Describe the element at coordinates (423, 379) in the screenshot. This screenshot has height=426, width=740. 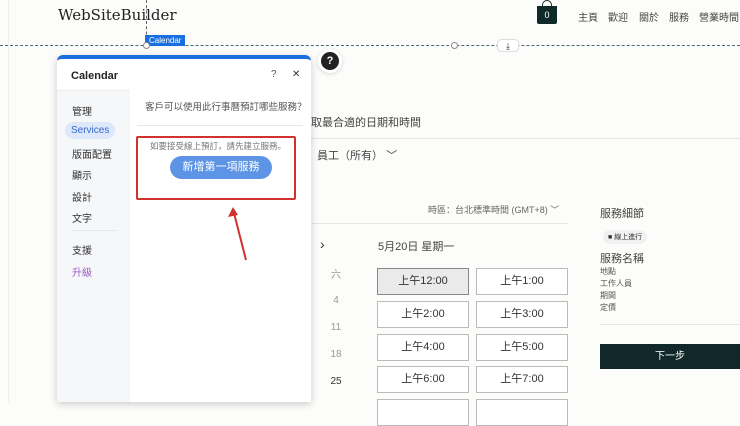
I see `time-slot: 上午6:00` at that location.